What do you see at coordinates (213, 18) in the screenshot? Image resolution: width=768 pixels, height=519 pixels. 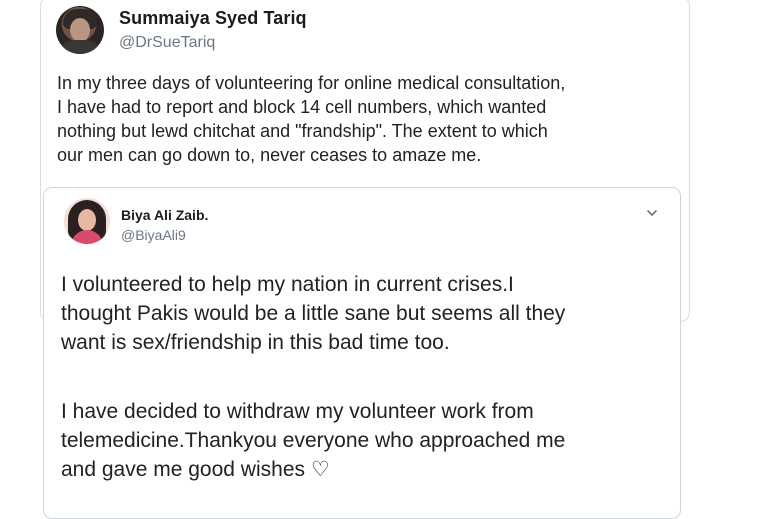 I see `author-name: Summaiya Syed Tariq` at bounding box center [213, 18].